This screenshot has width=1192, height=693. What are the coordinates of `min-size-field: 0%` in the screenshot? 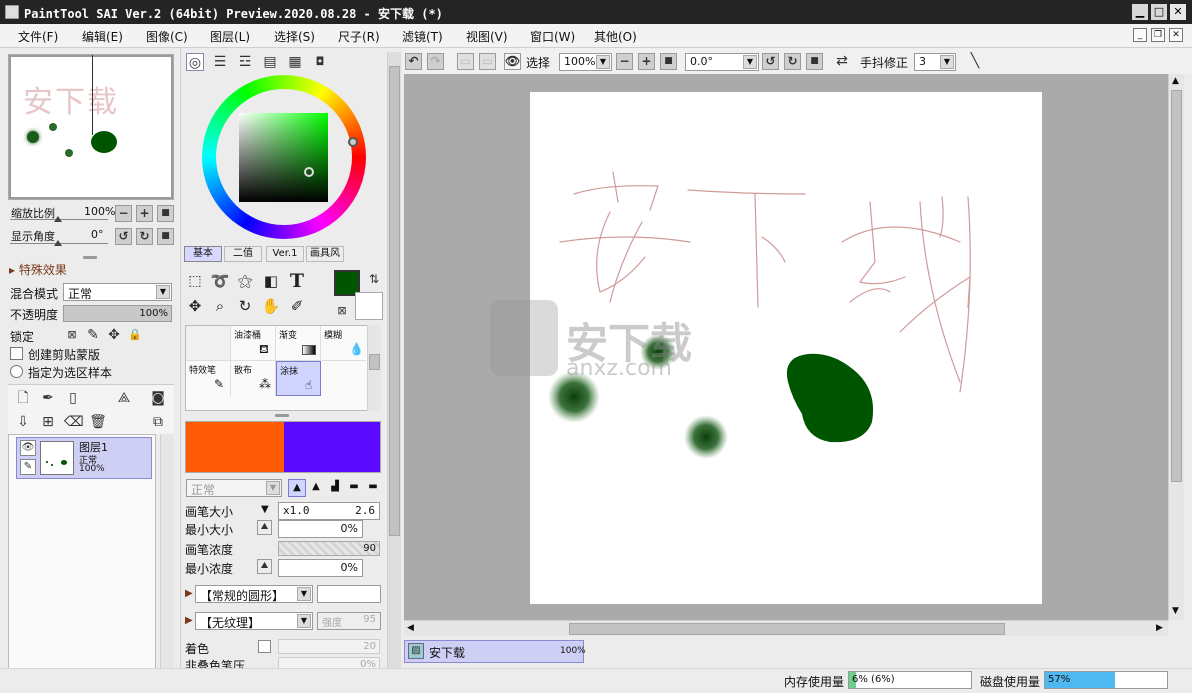 It's located at (320, 529).